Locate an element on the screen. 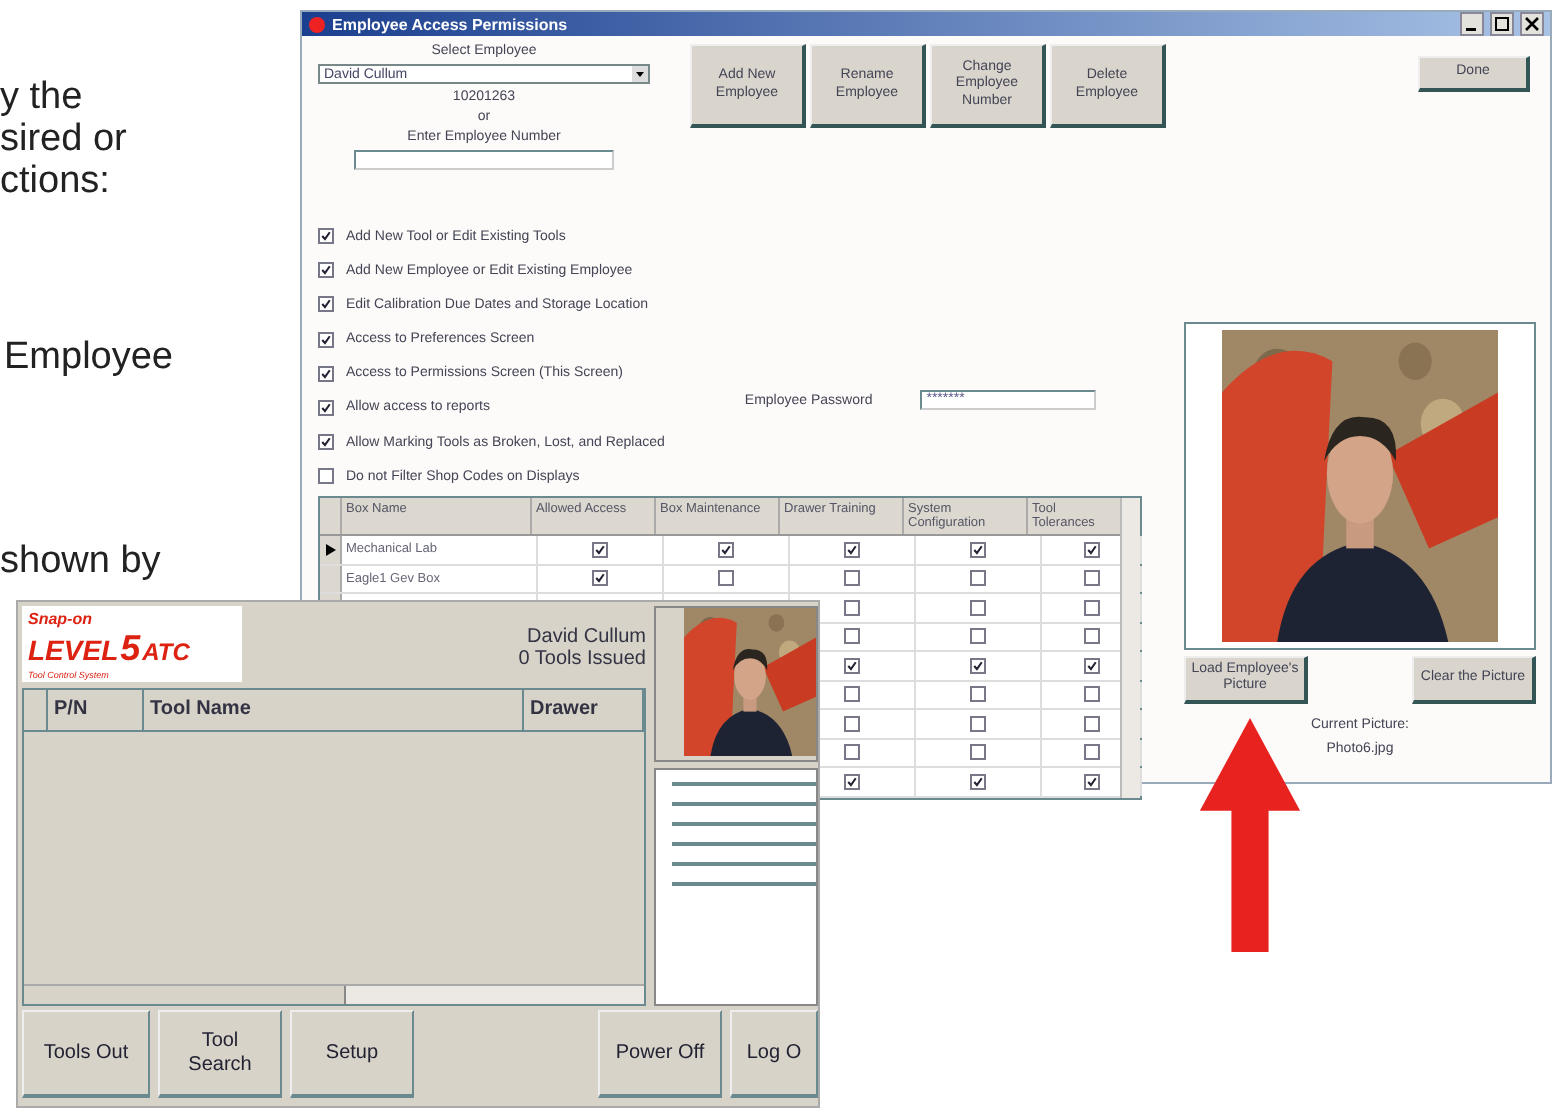 Image resolution: width=1552 pixels, height=1108 pixels. column-header: Drawer is located at coordinates (584, 710).